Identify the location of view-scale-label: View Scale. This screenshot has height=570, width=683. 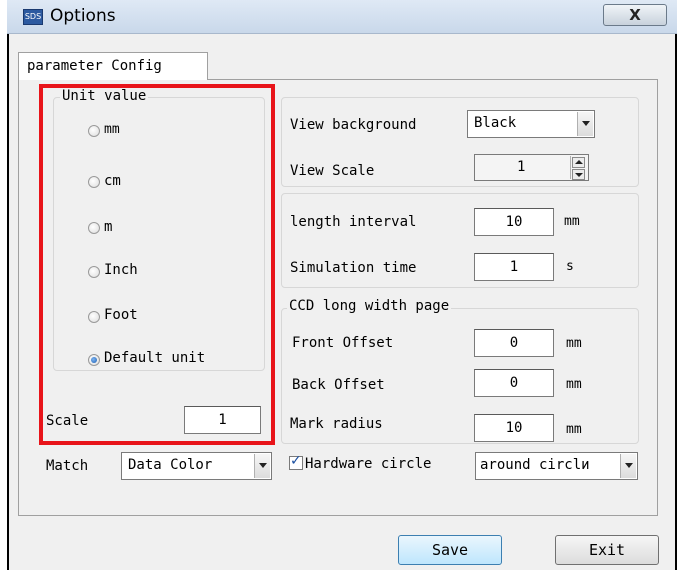
(332, 171).